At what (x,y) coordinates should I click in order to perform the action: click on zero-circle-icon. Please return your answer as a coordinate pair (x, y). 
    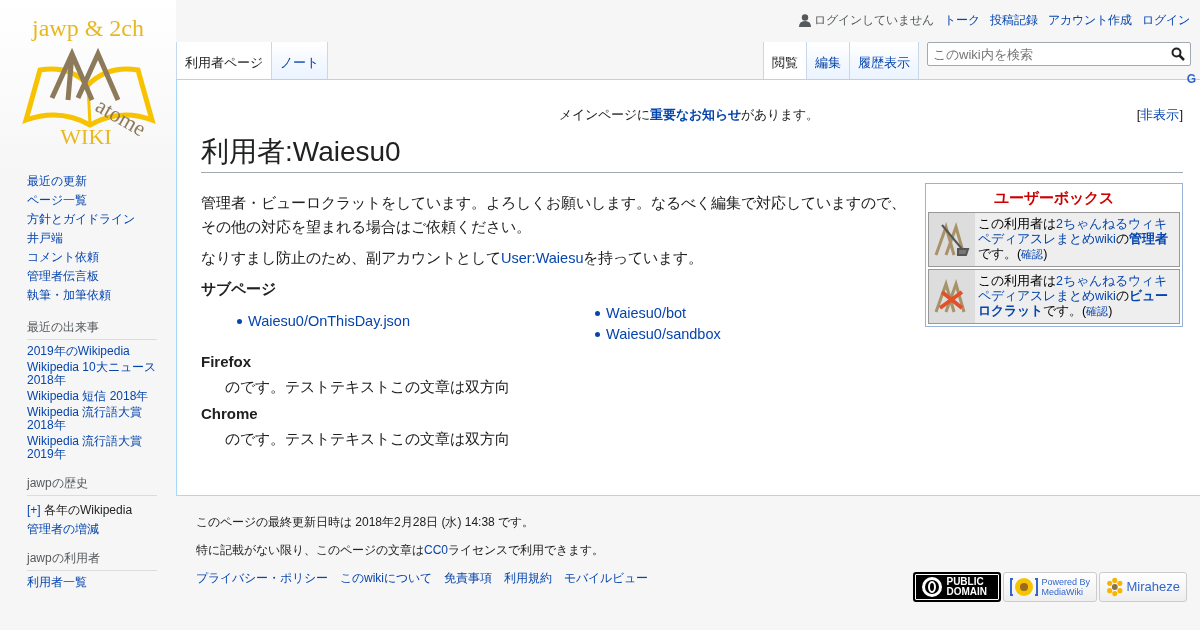
    Looking at the image, I should click on (932, 587).